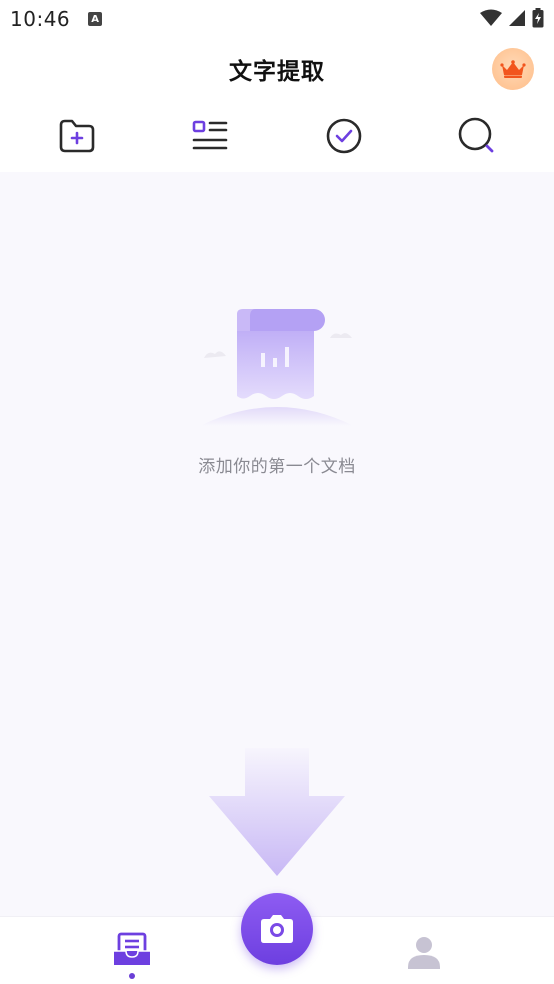  Describe the element at coordinates (277, 812) in the screenshot. I see `arrow-down-icon` at that location.